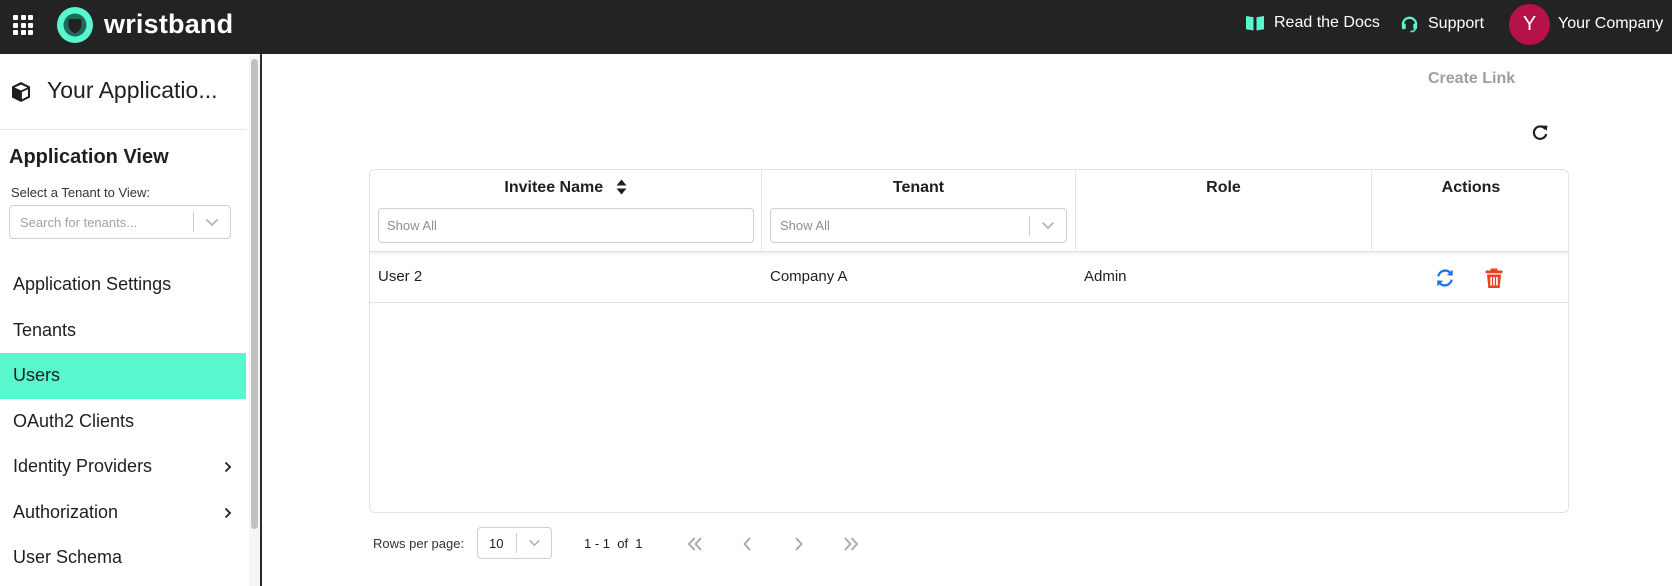 Image resolution: width=1672 pixels, height=586 pixels. I want to click on sidebar-item-label: Tenants, so click(45, 329).